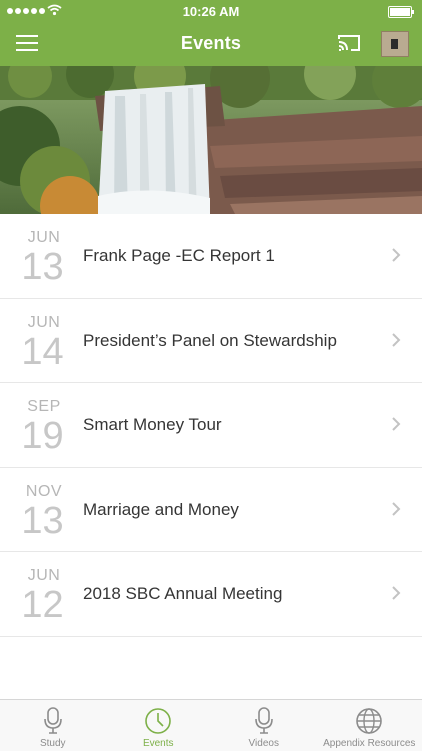  Describe the element at coordinates (400, 12) in the screenshot. I see `battery-icon` at that location.